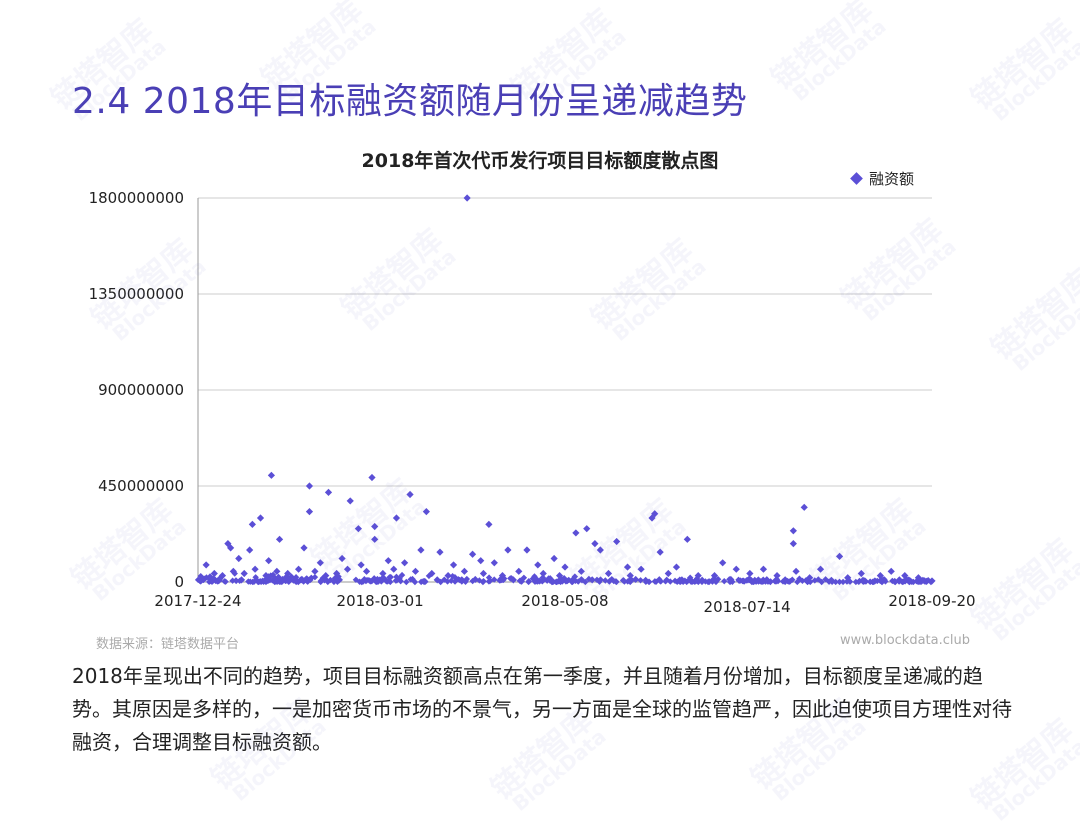  What do you see at coordinates (136, 294) in the screenshot?
I see `y-tick-label: 1350000000` at bounding box center [136, 294].